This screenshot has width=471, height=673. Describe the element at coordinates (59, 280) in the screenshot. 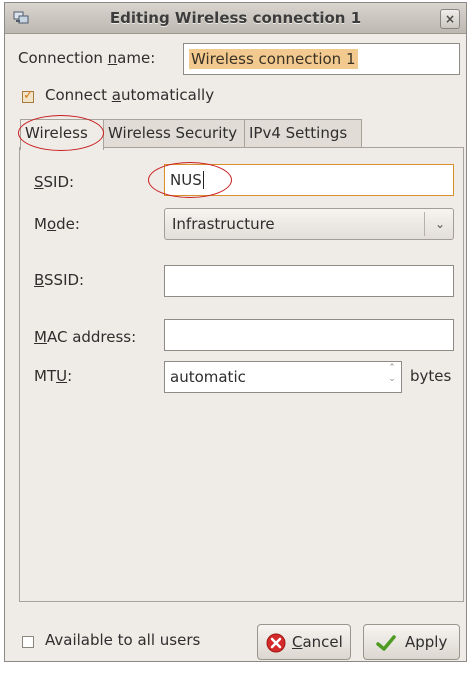

I see `bssid-label: BSSID:` at that location.